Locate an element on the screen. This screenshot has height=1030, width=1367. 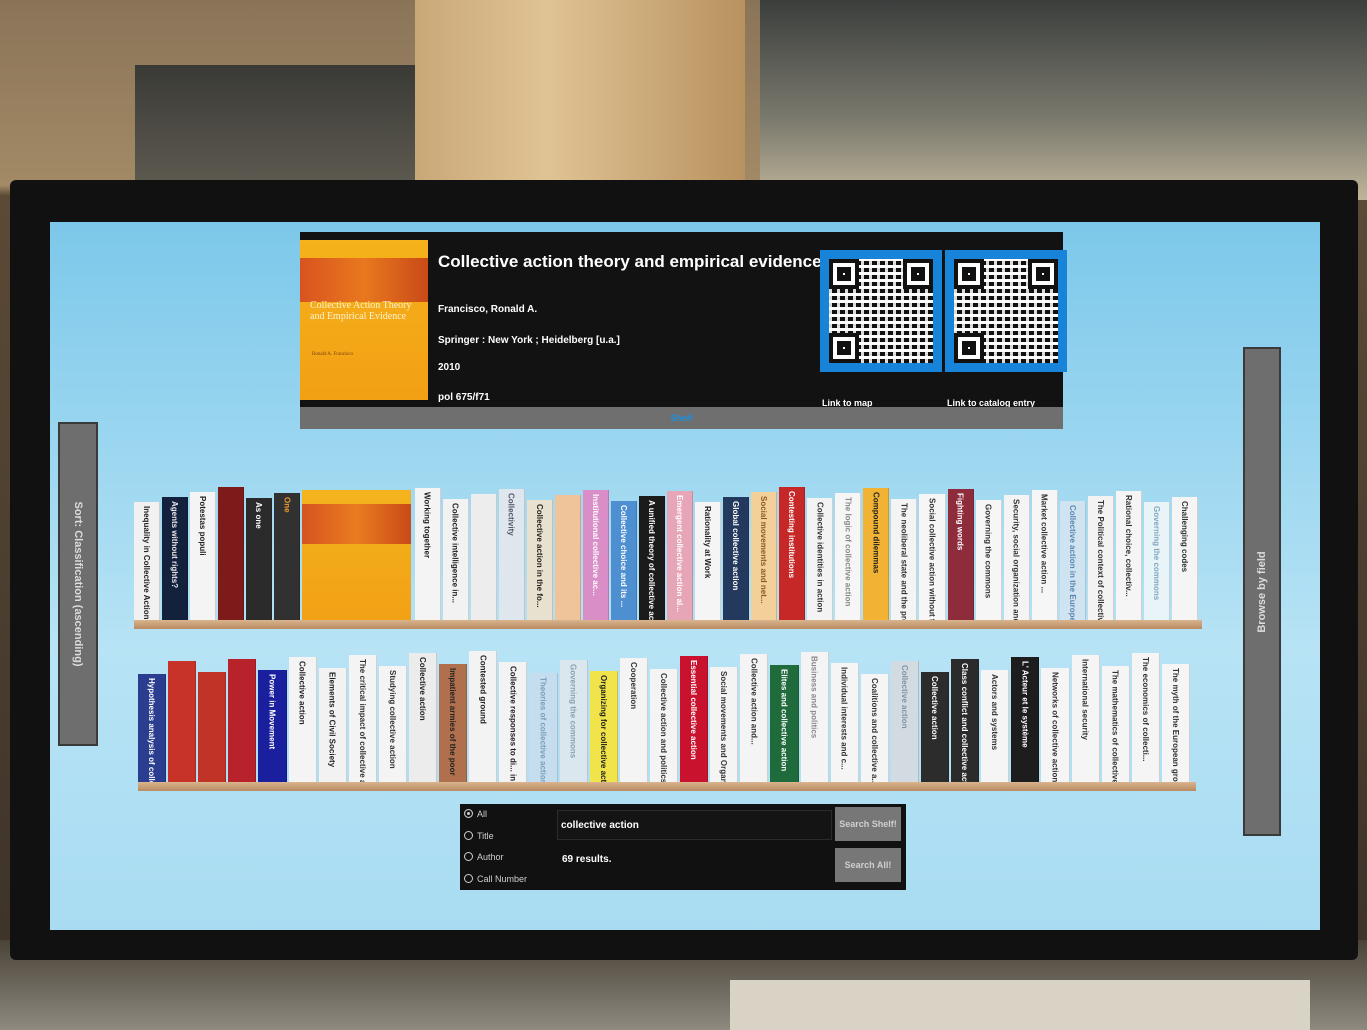
map-qr-code is located at coordinates (881, 311).